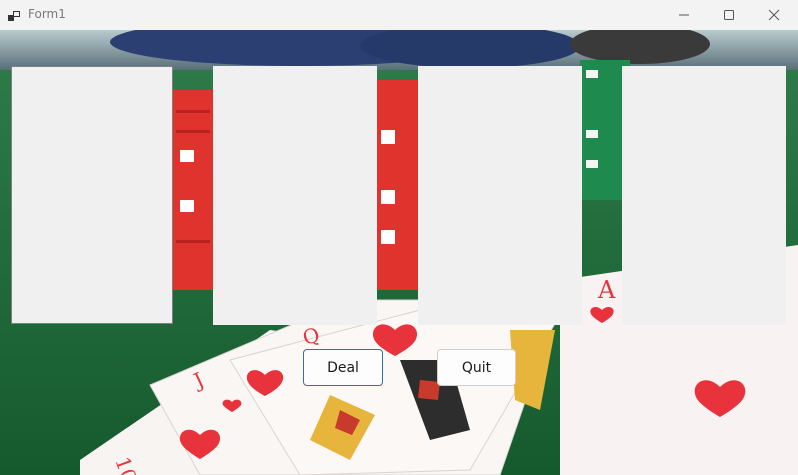 This screenshot has height=475, width=798. I want to click on form-app-icon, so click(14, 14).